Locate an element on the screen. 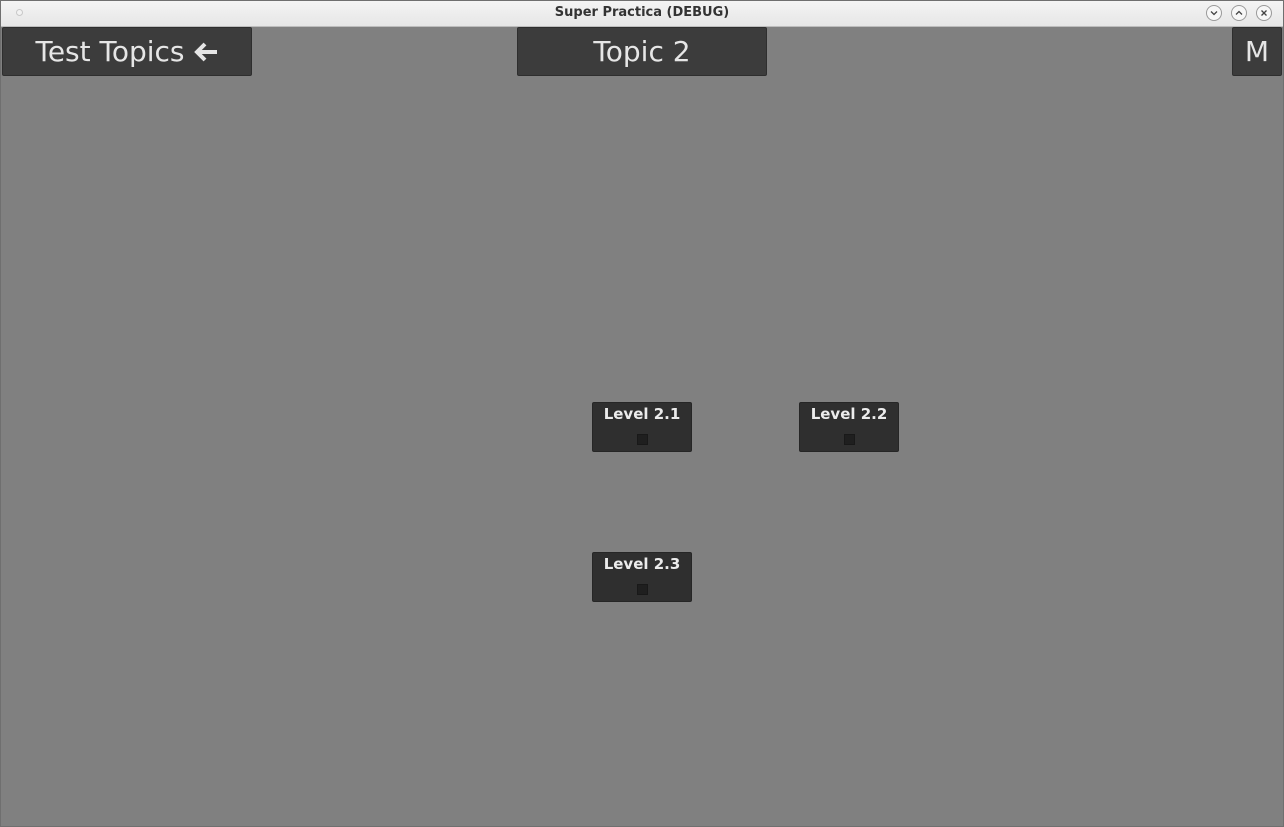 This screenshot has width=1284, height=827. chevron-down-icon is located at coordinates (1214, 13).